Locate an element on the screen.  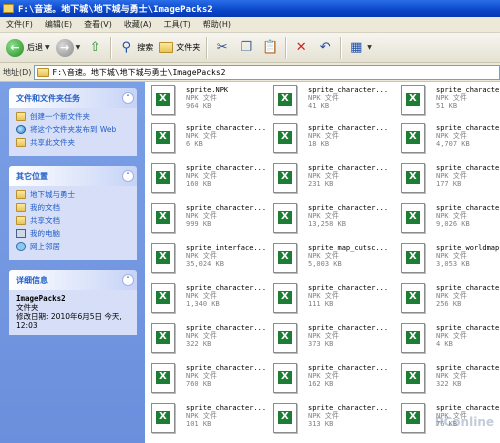
menu-edit: 编辑(E) is located at coordinates (58, 24).